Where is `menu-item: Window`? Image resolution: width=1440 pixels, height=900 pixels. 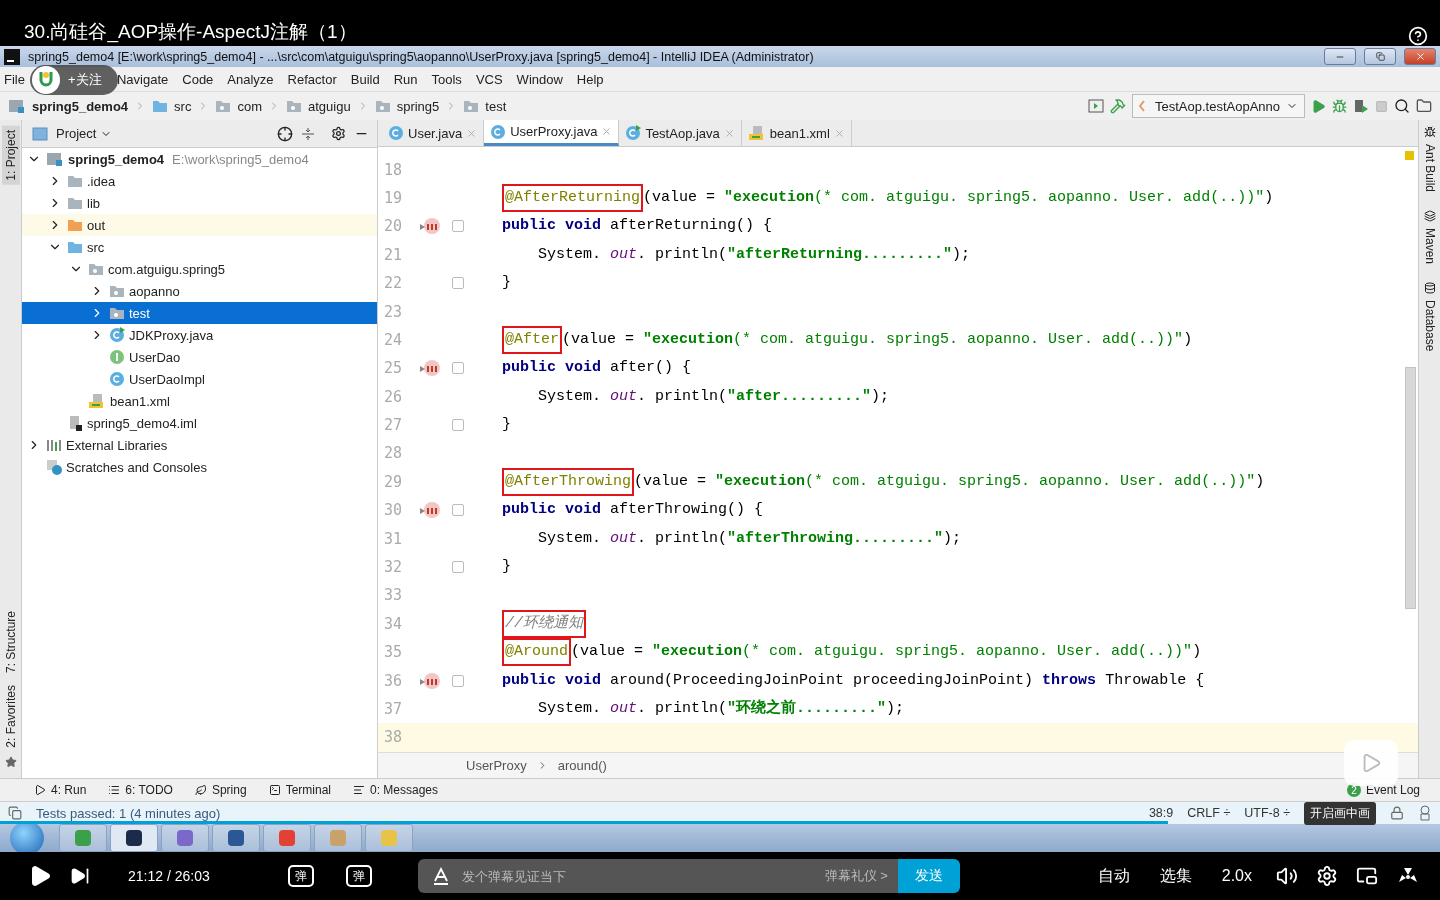 menu-item: Window is located at coordinates (539, 79).